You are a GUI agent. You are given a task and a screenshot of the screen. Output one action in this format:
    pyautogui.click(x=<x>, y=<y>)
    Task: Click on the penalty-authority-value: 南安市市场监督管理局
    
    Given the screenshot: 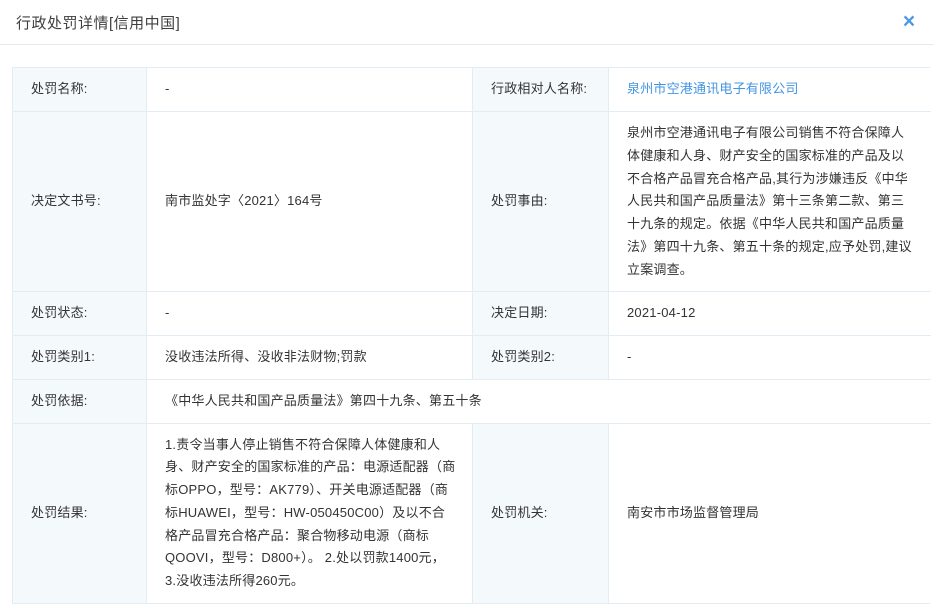 What is the action you would take?
    pyautogui.click(x=770, y=513)
    